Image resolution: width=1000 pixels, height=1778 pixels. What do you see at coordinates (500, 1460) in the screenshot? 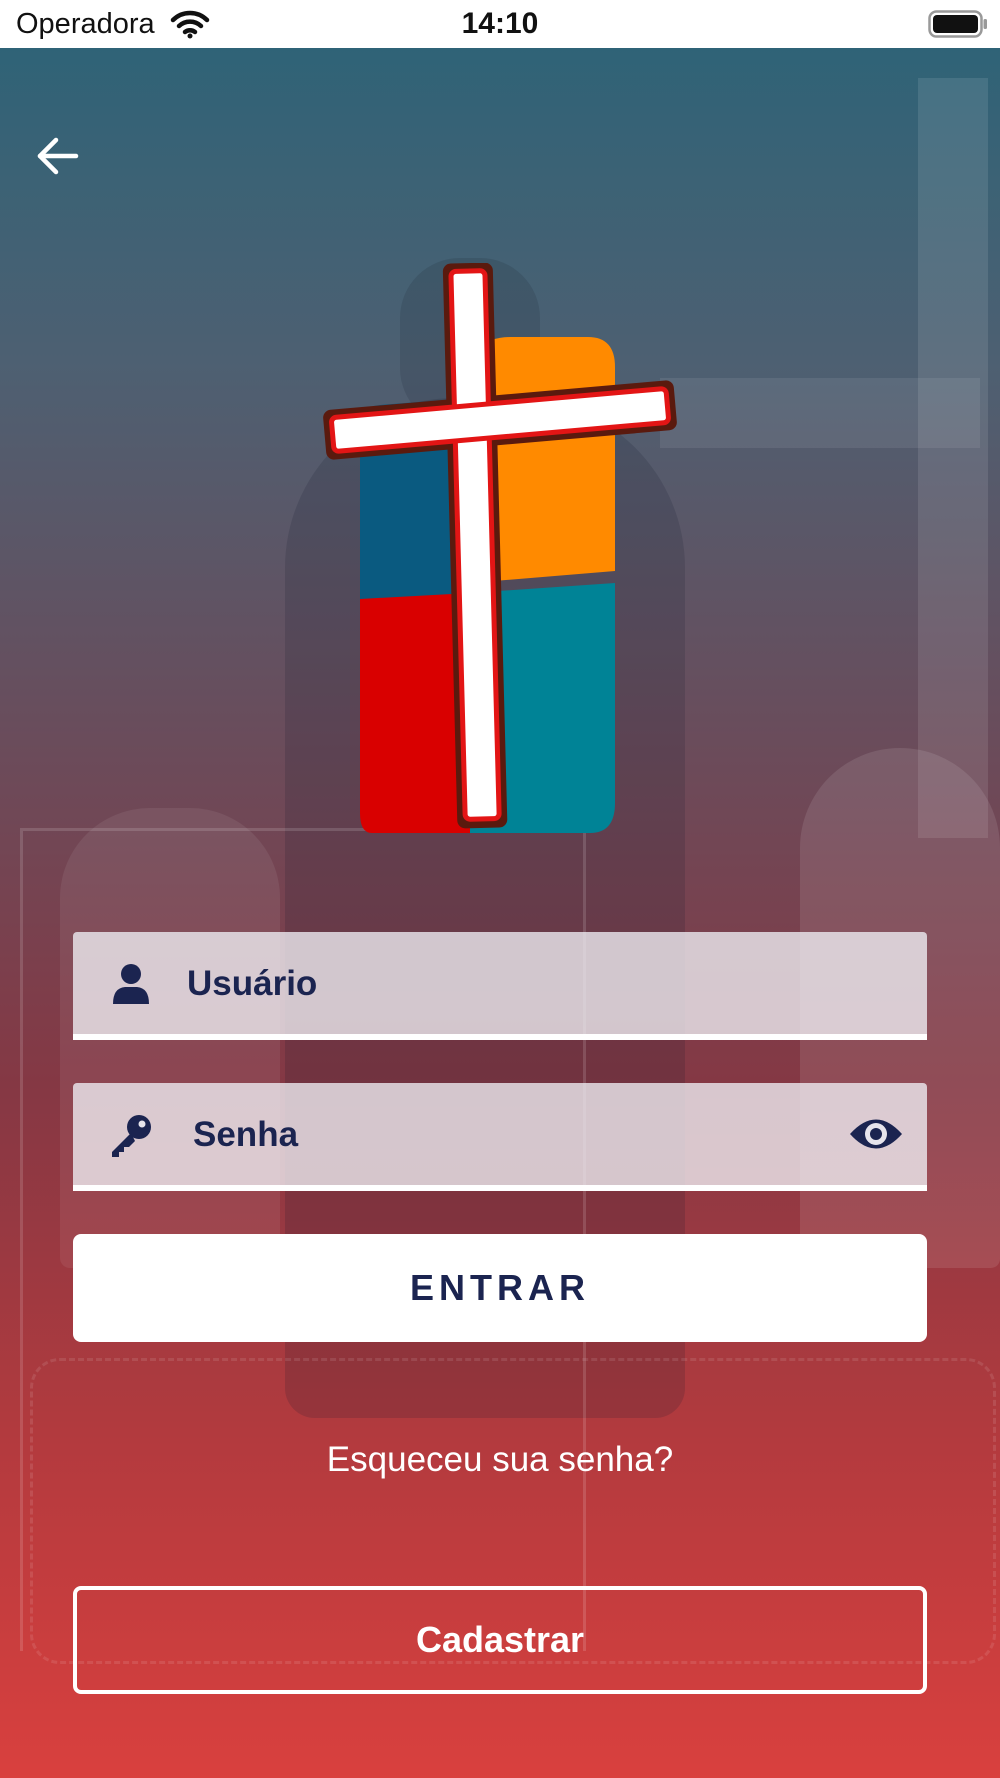
I see `forgot-password-link: Esqueceu sua senha?` at bounding box center [500, 1460].